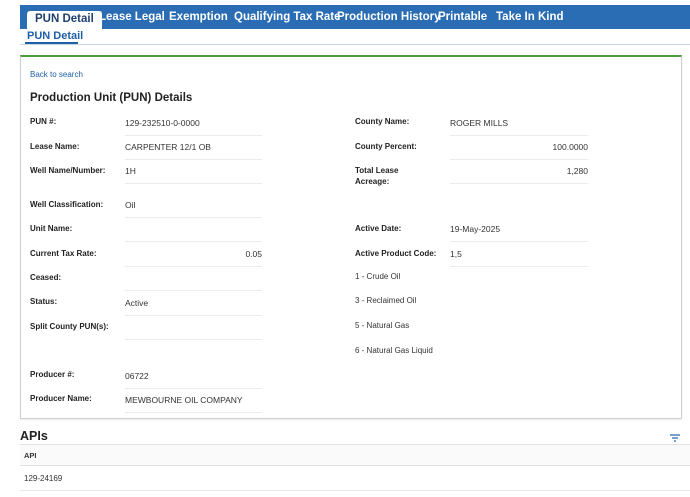 The image size is (690, 497). What do you see at coordinates (394, 350) in the screenshot?
I see `product-code-item: 6 - Natural Gas Liquid` at bounding box center [394, 350].